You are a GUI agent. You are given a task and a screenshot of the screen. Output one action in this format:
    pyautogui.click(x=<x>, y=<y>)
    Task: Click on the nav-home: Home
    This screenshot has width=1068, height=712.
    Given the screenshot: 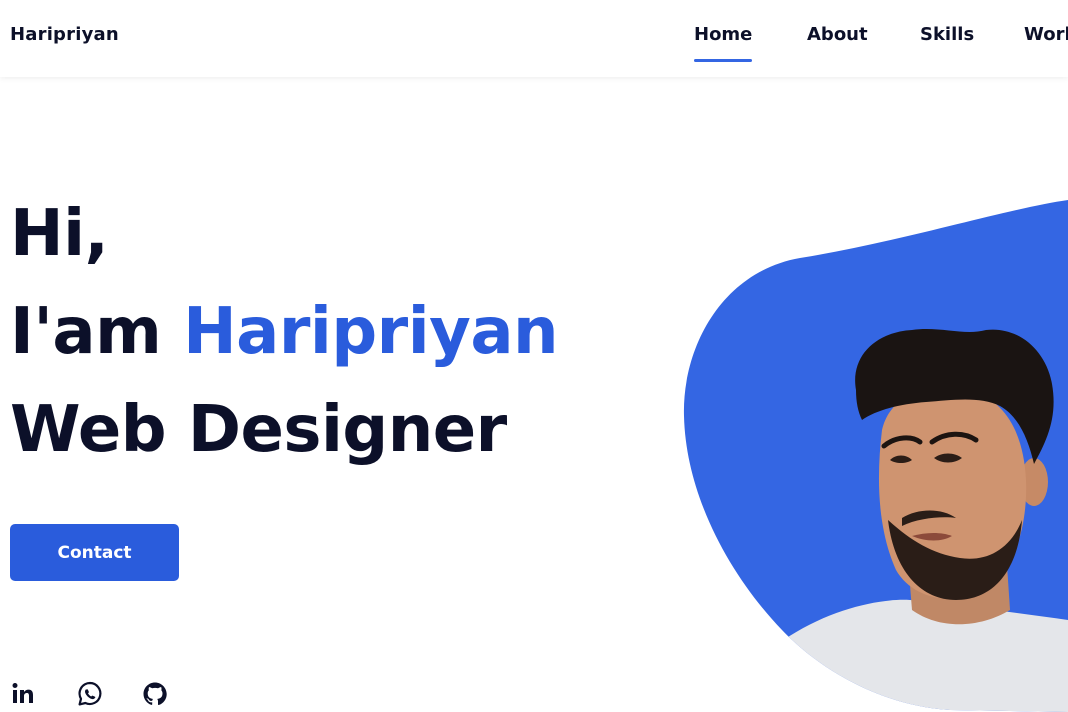 What is the action you would take?
    pyautogui.click(x=723, y=43)
    